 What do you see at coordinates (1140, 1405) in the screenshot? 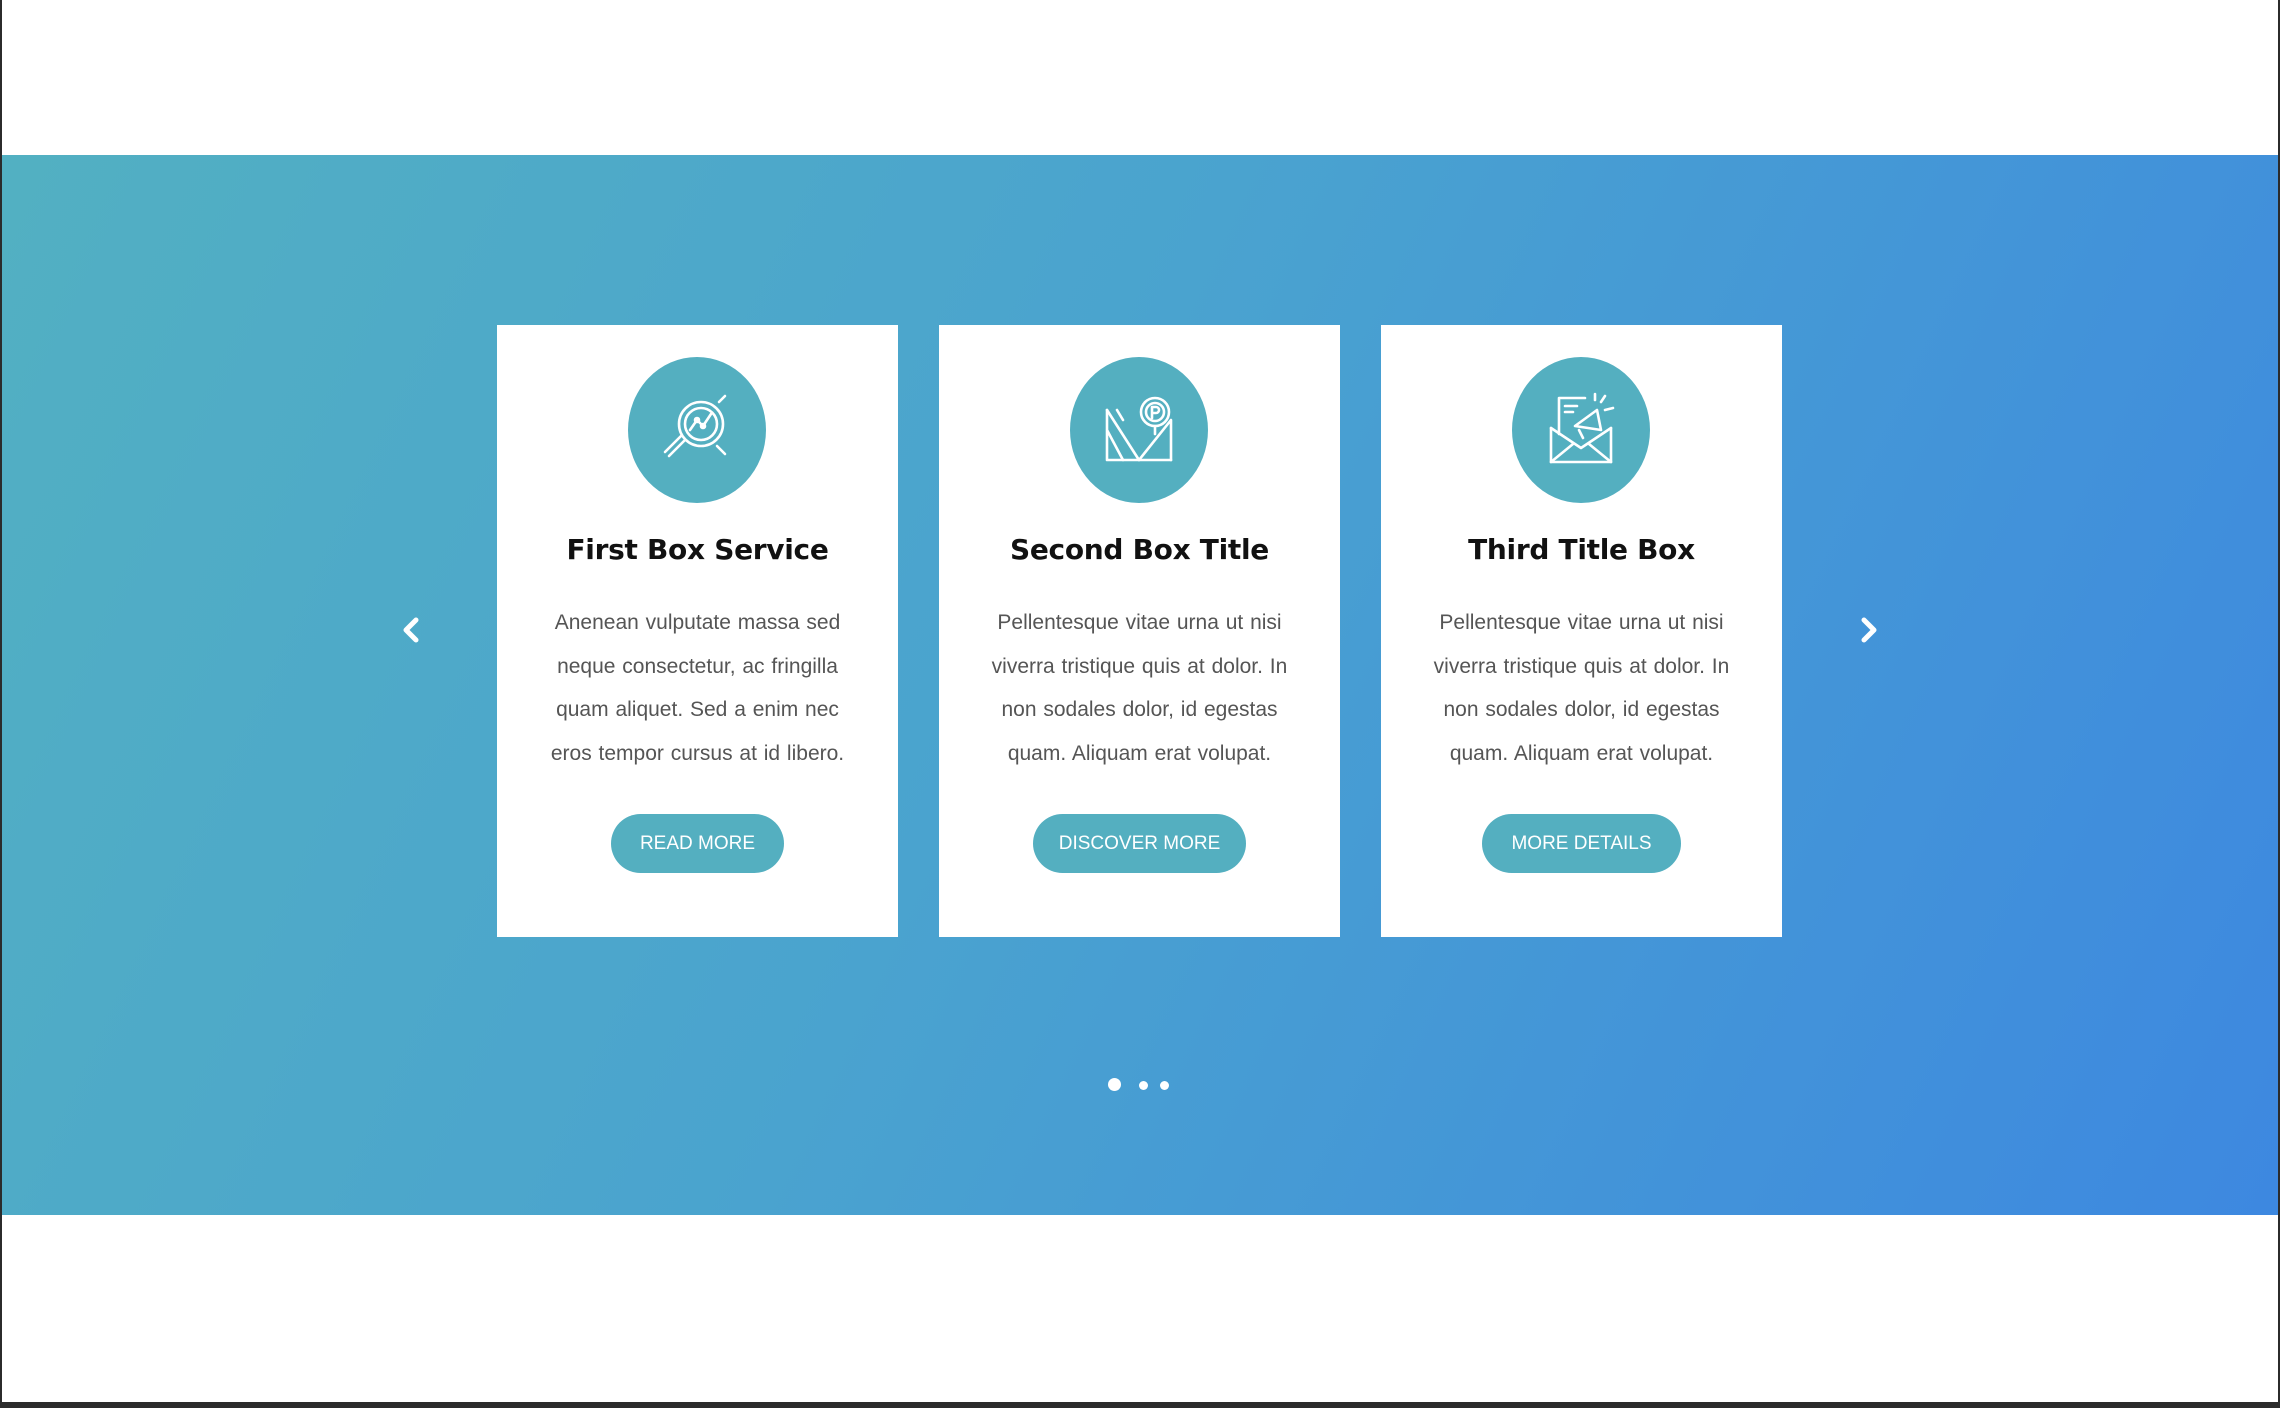
I see `frame-bottom-border` at bounding box center [1140, 1405].